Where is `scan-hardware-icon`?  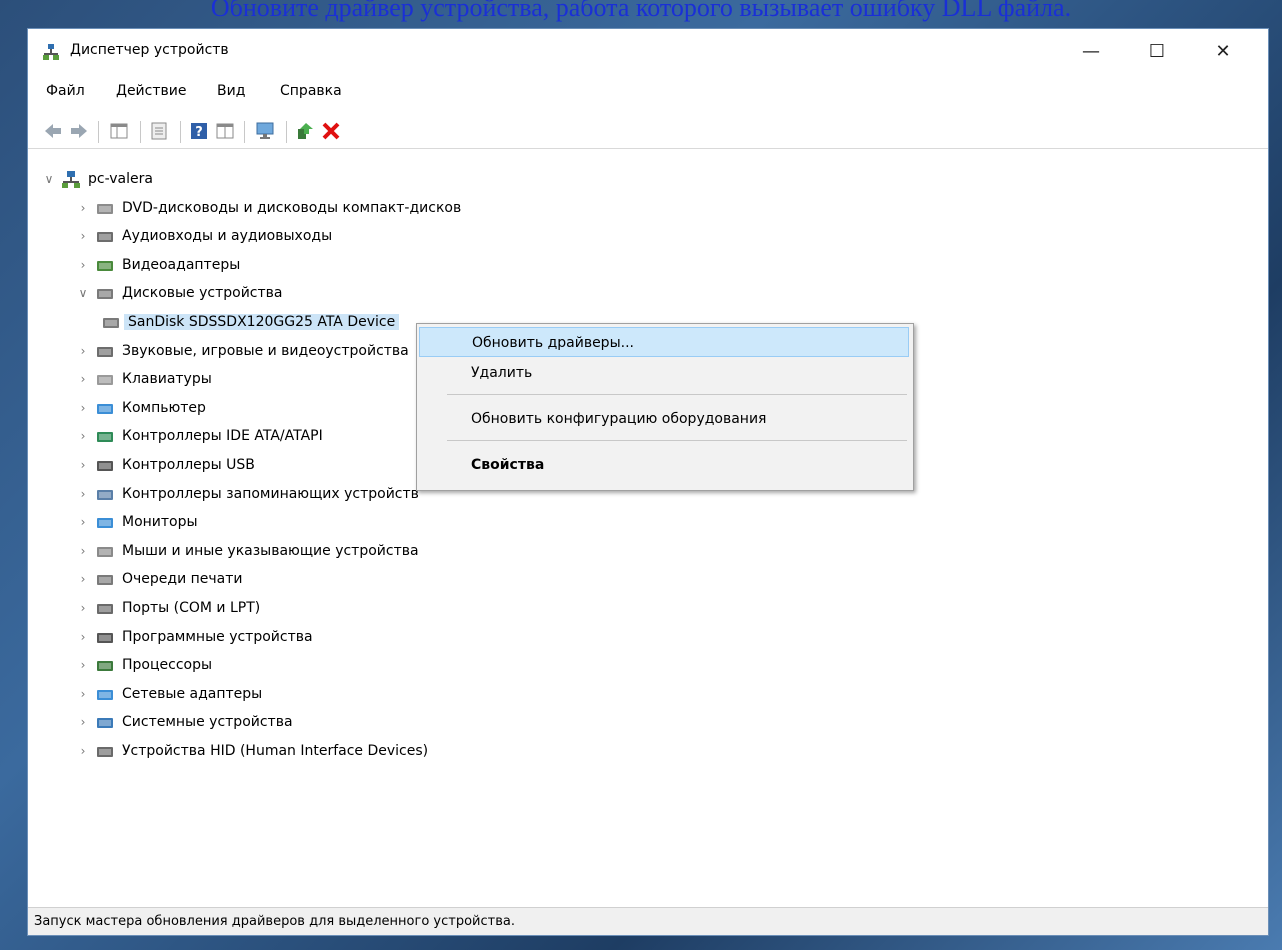 scan-hardware-icon is located at coordinates (265, 131).